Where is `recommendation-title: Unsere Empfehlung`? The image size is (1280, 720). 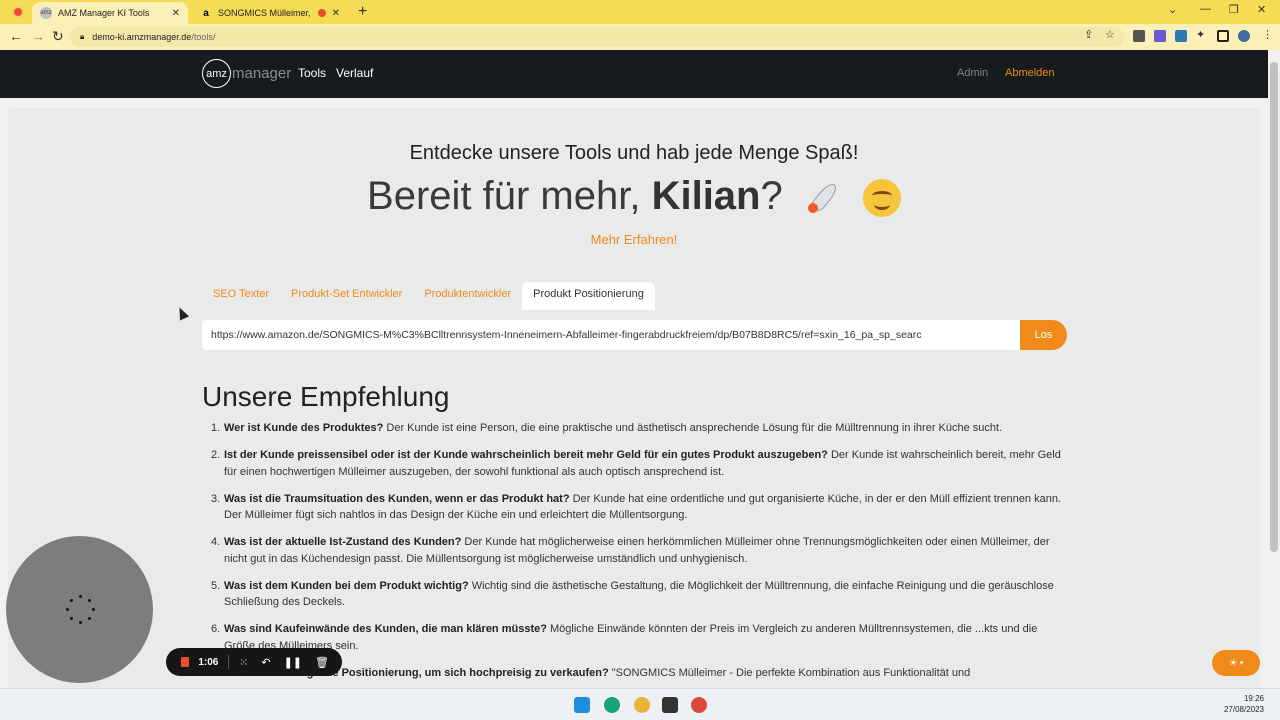
recommendation-title: Unsere Empfehlung is located at coordinates (326, 396).